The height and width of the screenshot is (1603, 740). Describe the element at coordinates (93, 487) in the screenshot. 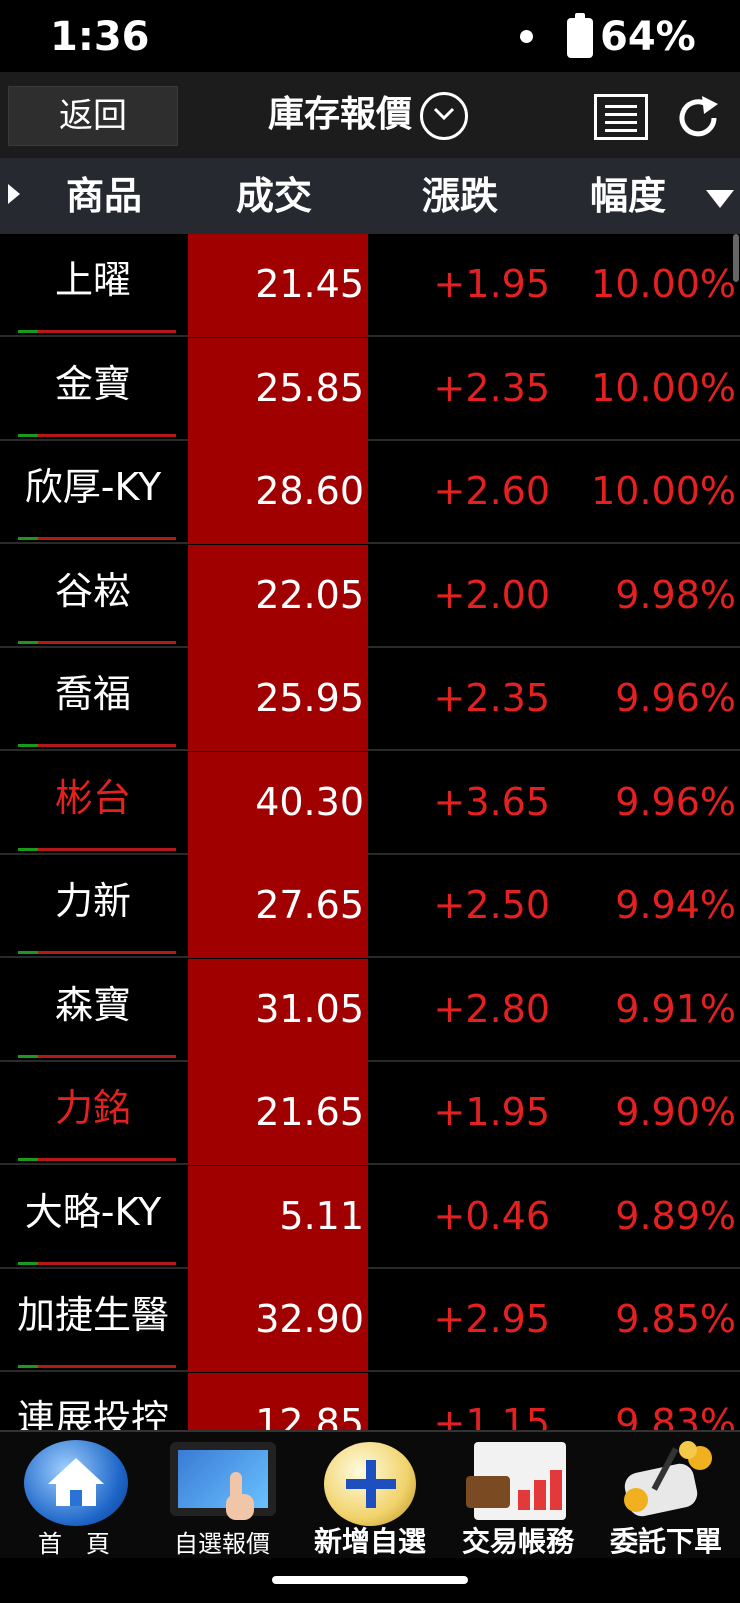

I see `product-name: 欣厚-KY` at that location.